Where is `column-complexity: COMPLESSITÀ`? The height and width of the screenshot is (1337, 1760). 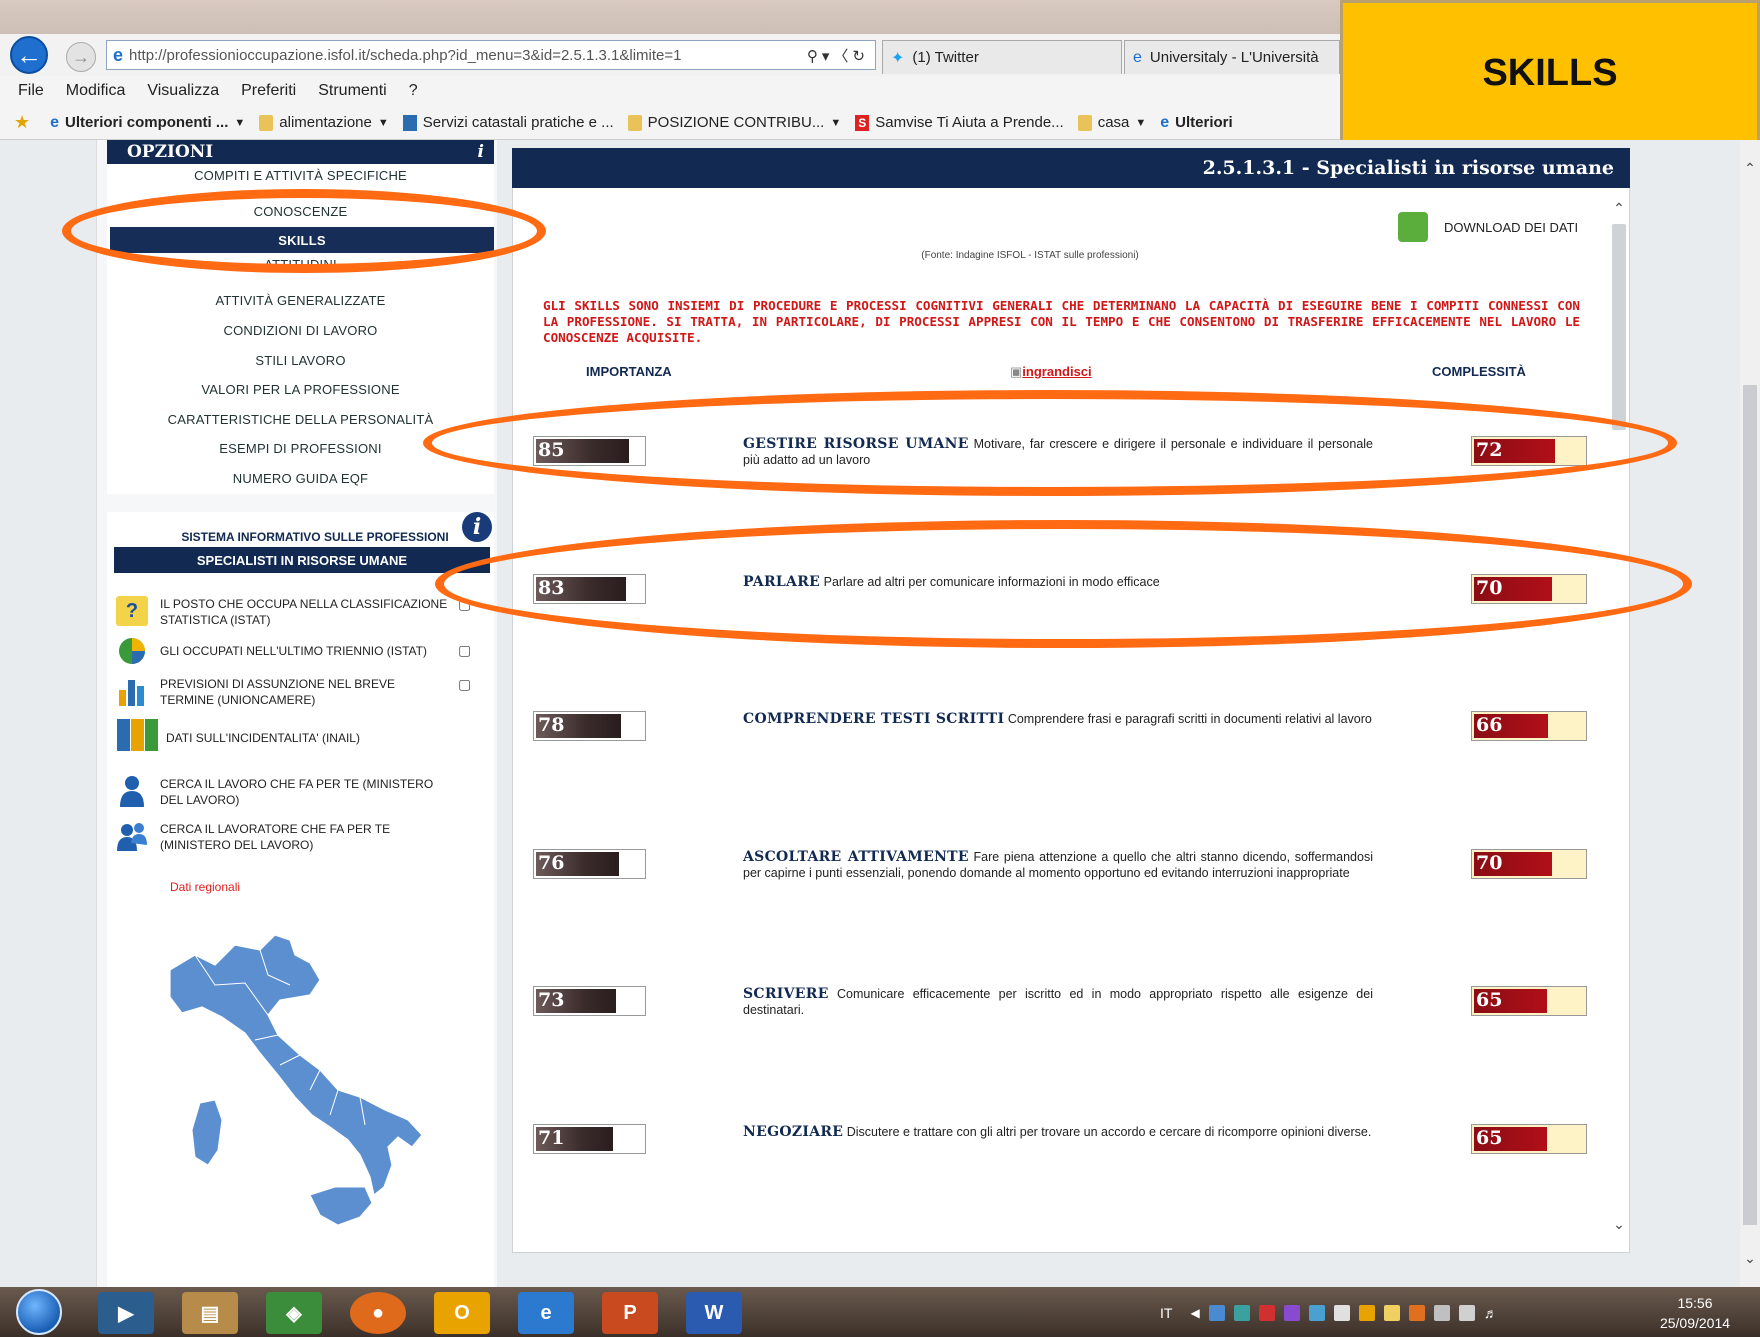
column-complexity: COMPLESSITÀ is located at coordinates (1479, 371).